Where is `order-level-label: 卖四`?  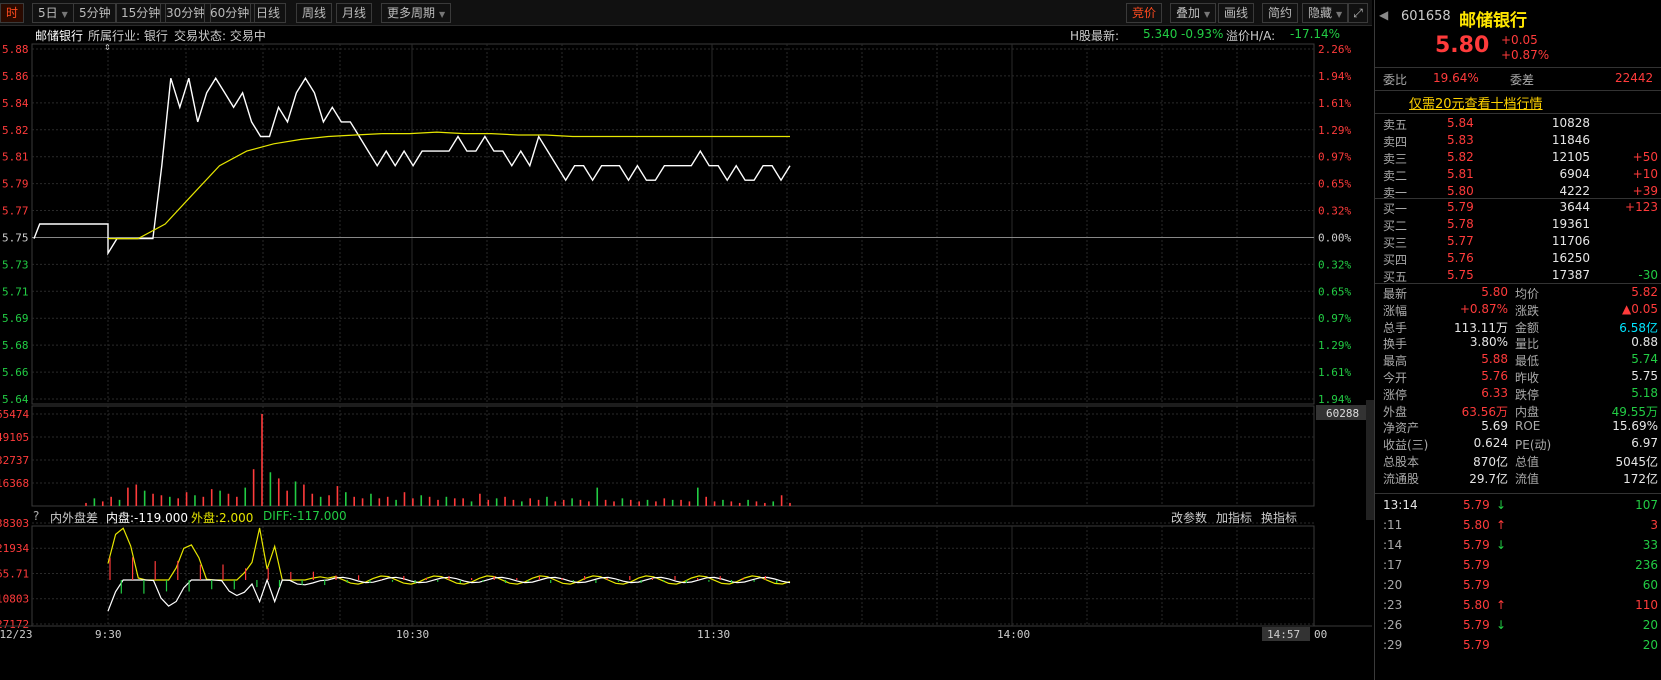
order-level-label: 卖四 is located at coordinates (1395, 142).